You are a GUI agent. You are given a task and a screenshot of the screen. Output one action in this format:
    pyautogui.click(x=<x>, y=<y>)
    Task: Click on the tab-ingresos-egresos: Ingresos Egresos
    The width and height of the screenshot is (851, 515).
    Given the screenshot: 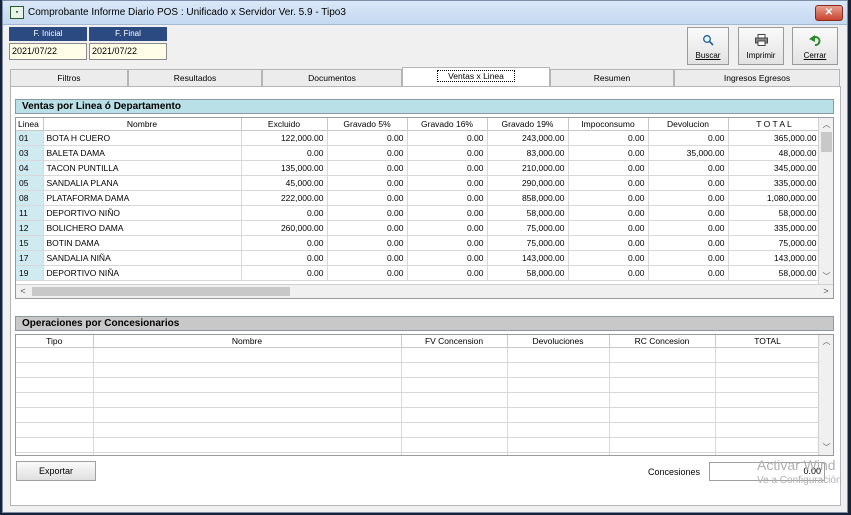 What is the action you would take?
    pyautogui.click(x=757, y=77)
    